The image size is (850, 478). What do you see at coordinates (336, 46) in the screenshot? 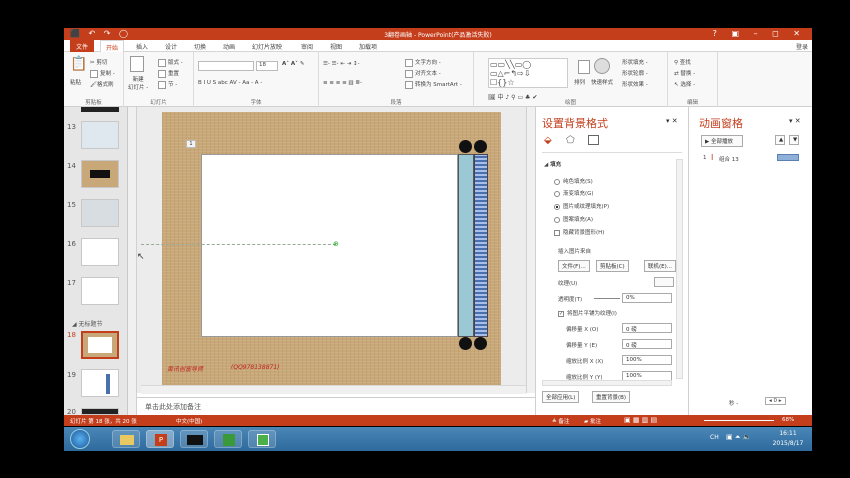
I see `tab-view: 视图` at bounding box center [336, 46].